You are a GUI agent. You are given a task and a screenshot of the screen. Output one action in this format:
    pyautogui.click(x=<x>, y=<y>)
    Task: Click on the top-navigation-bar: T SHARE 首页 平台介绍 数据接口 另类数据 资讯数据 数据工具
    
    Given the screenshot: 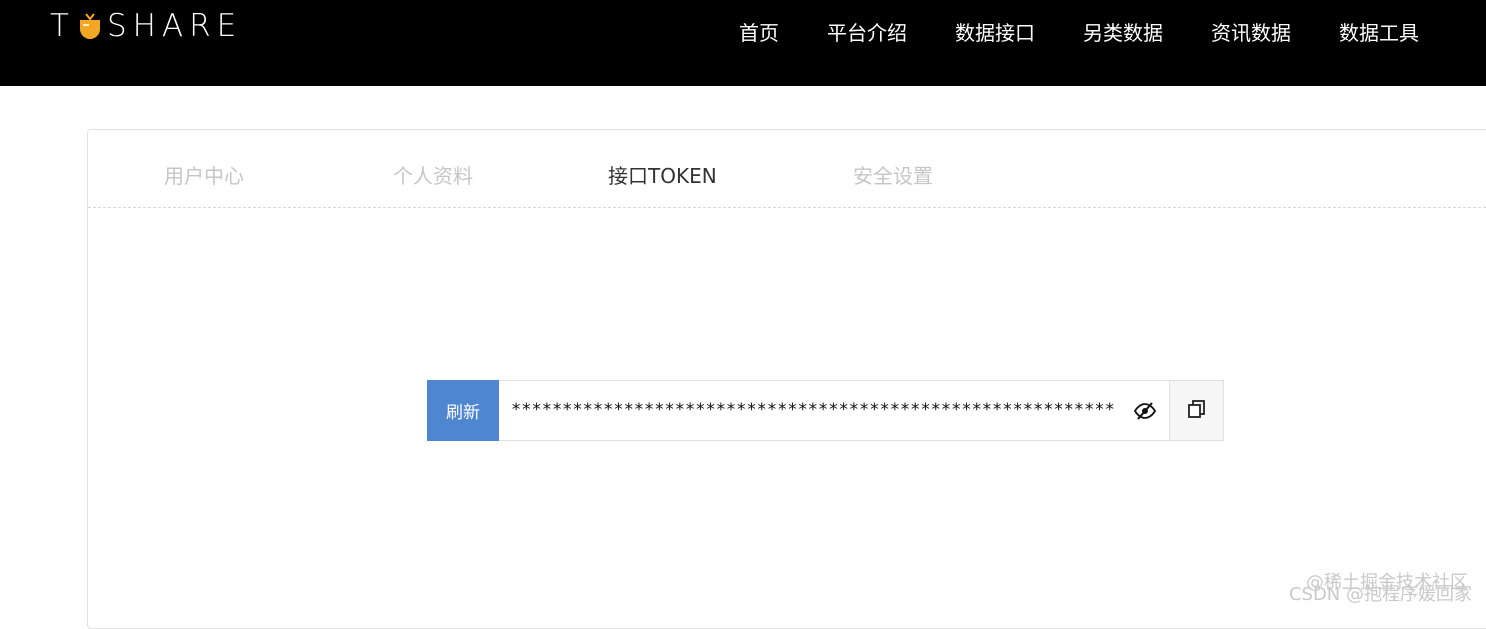 What is the action you would take?
    pyautogui.click(x=743, y=43)
    